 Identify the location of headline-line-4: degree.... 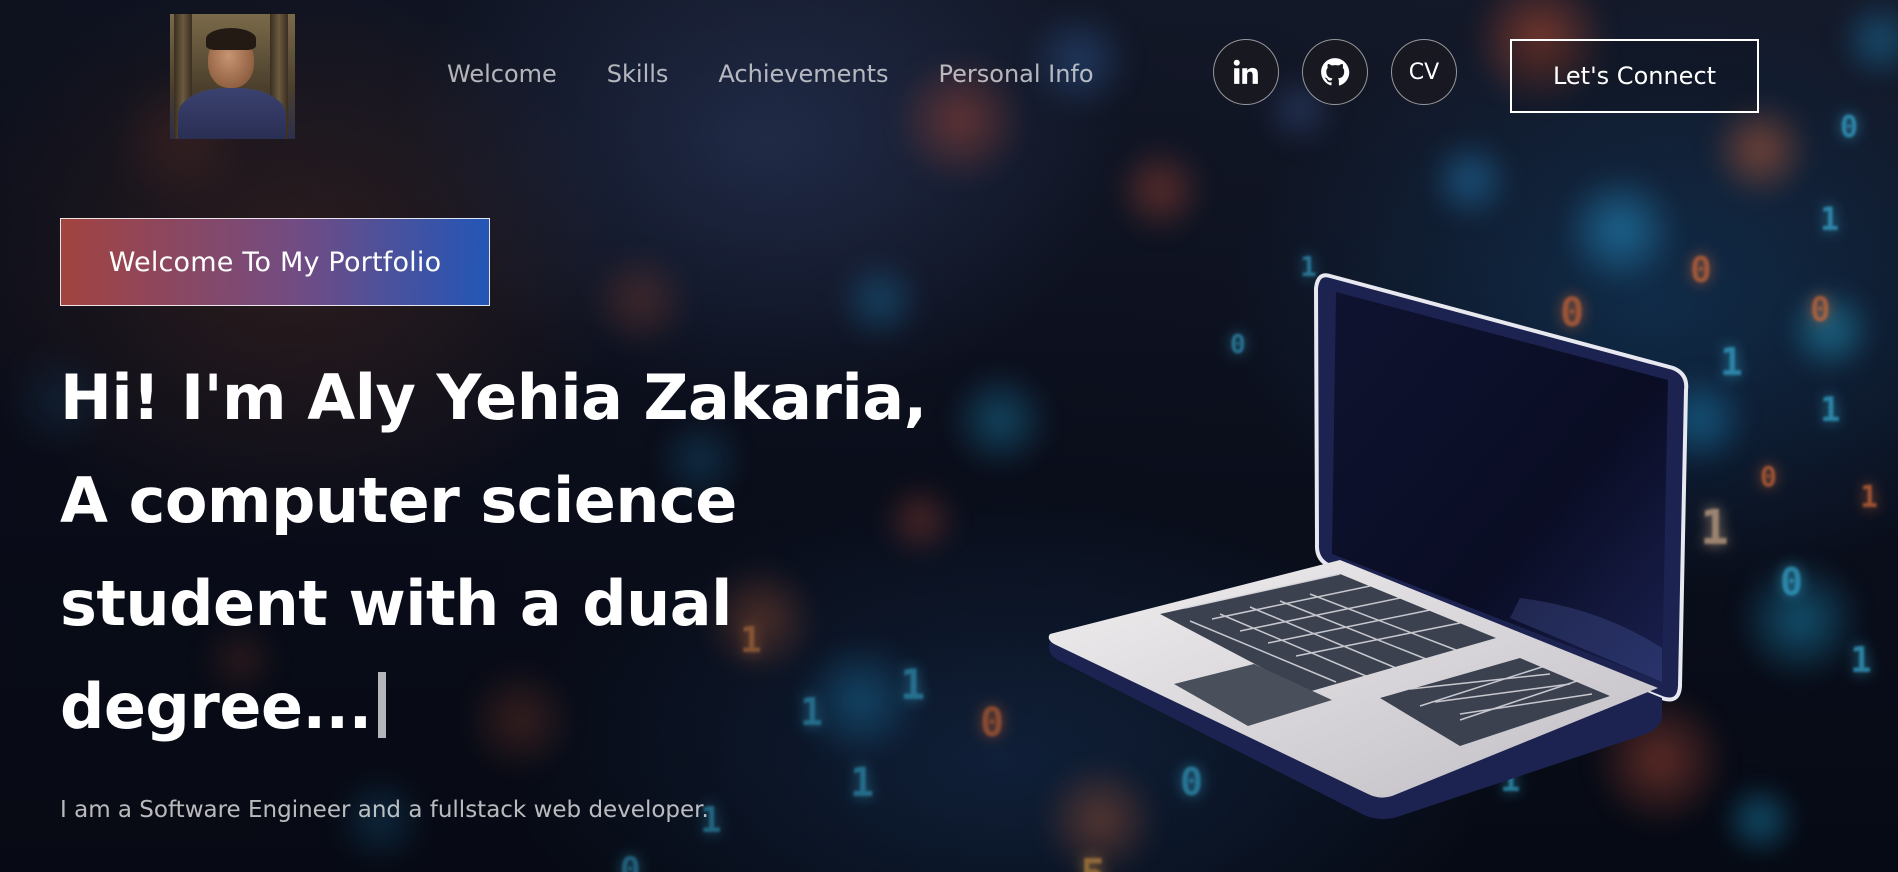
(510, 706).